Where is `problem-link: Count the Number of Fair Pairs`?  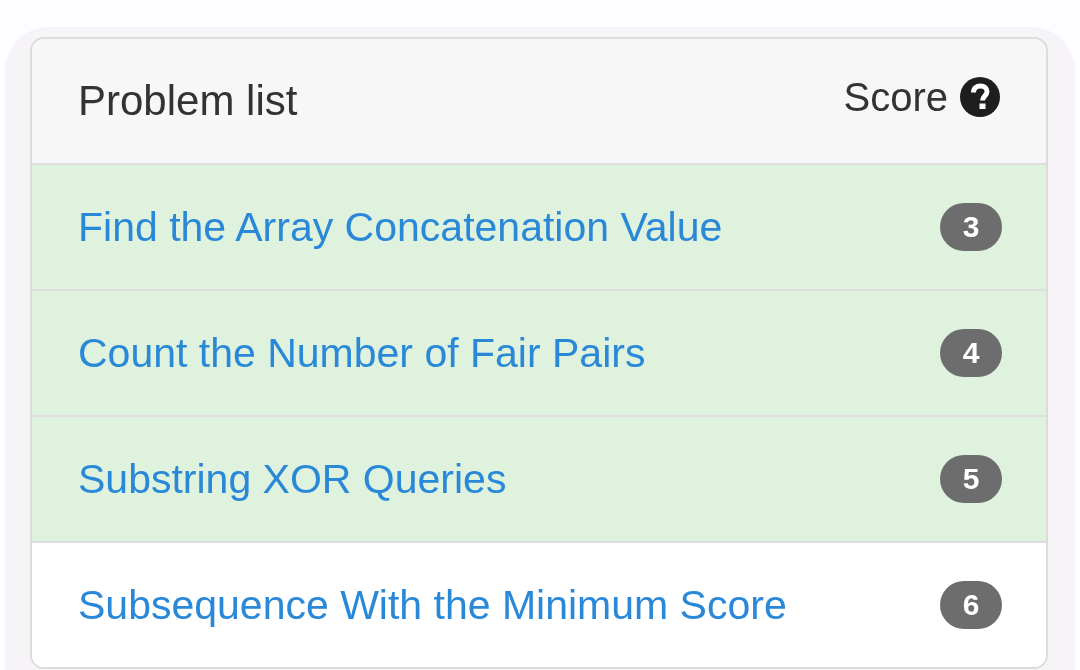 problem-link: Count the Number of Fair Pairs is located at coordinates (362, 353).